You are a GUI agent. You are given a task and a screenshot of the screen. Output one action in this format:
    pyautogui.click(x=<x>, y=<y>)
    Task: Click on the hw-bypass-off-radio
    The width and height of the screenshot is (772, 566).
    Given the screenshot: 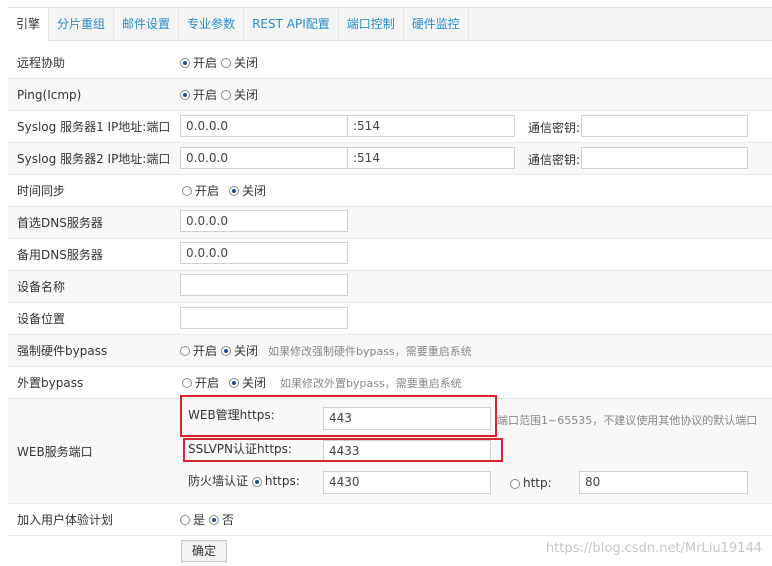 What is the action you would take?
    pyautogui.click(x=226, y=350)
    